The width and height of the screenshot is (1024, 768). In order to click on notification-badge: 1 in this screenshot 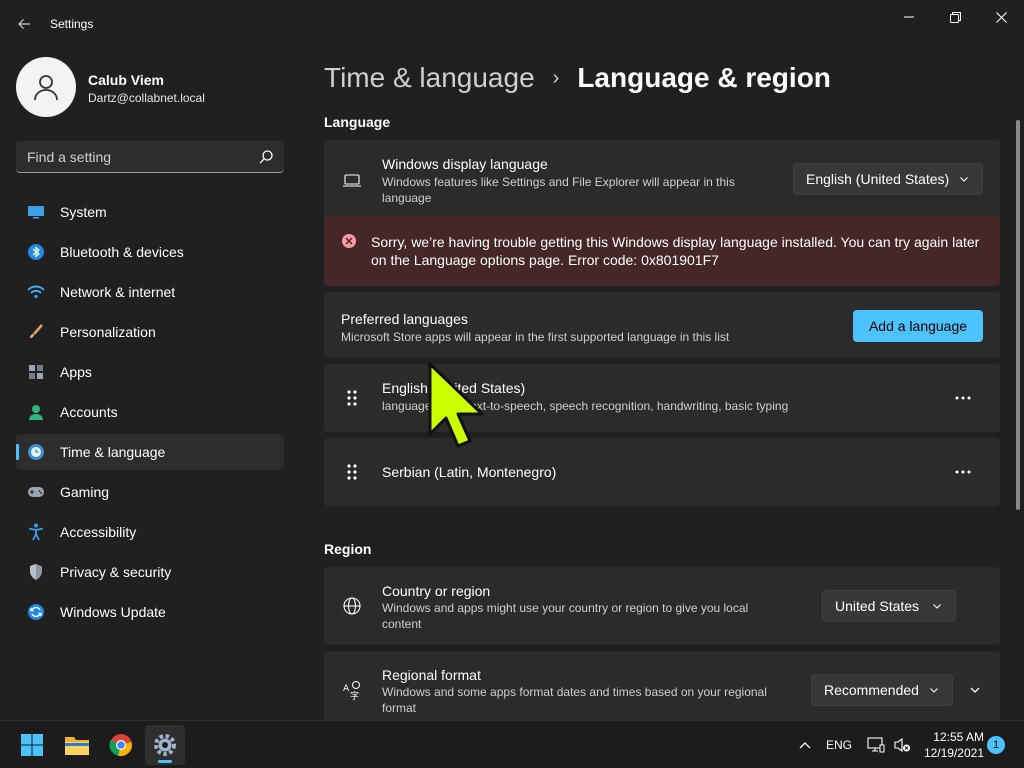, I will do `click(996, 745)`.